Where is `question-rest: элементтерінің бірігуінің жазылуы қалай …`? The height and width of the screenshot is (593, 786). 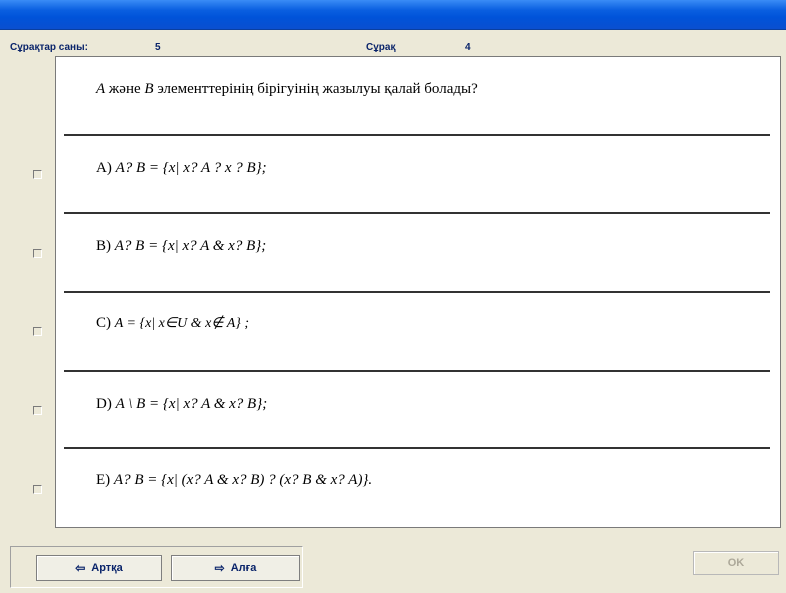
question-rest: элементтерінің бірігуінің жазылуы қалай … is located at coordinates (317, 89).